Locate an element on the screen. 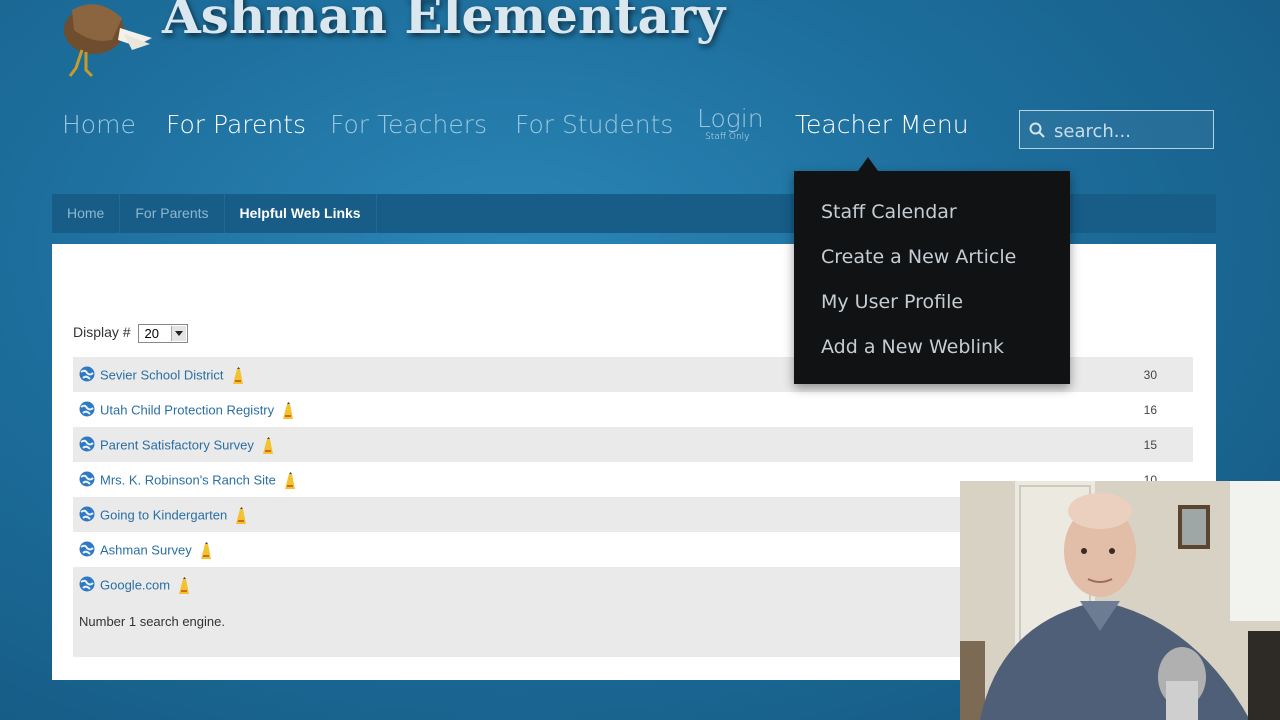 Image resolution: width=1280 pixels, height=720 pixels. breadcrumb-for-parents: For Parents is located at coordinates (172, 213).